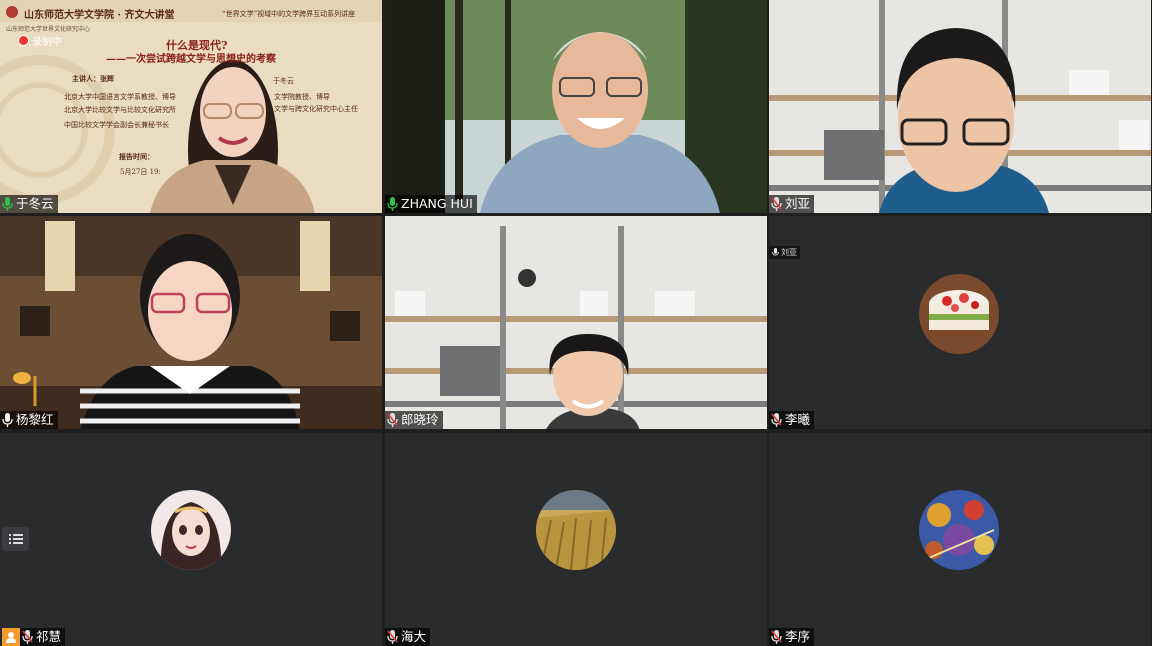 This screenshot has height=646, width=1152. Describe the element at coordinates (140, 172) in the screenshot. I see `slide-time-value: 5月27日 19:` at that location.